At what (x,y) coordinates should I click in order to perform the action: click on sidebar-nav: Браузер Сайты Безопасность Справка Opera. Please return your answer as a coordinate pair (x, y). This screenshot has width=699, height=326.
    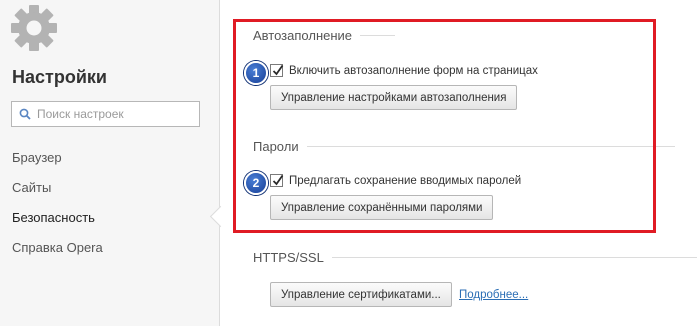
    Looking at the image, I should click on (57, 206).